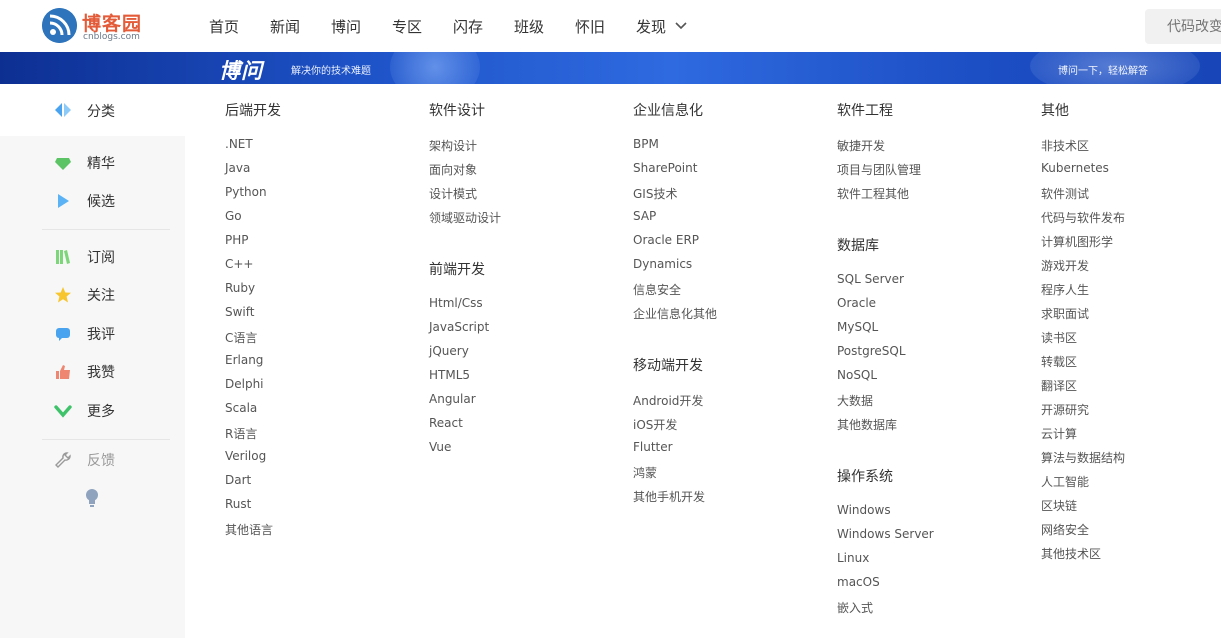 The image size is (1221, 638). What do you see at coordinates (855, 607) in the screenshot?
I see `category-link: 嵌入式` at bounding box center [855, 607].